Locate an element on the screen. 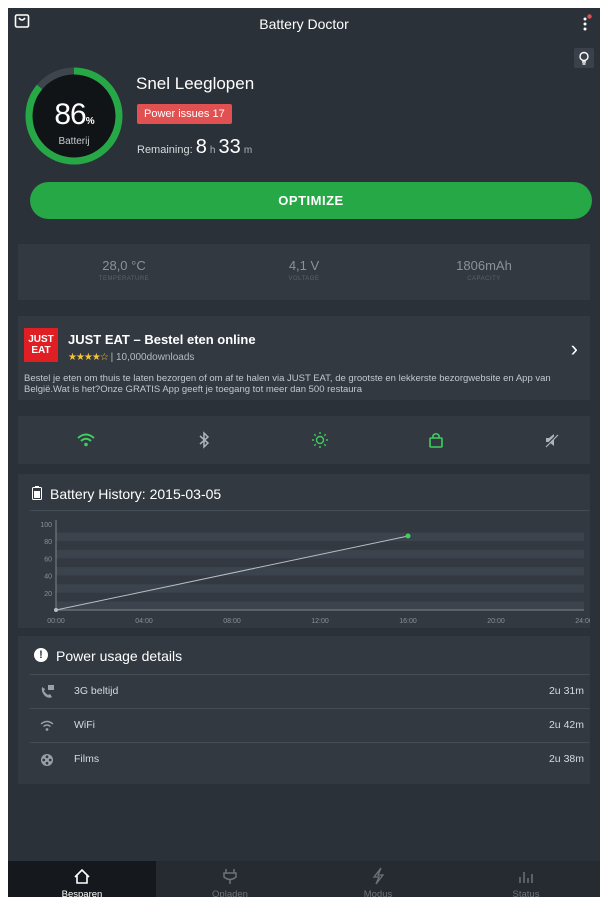 The width and height of the screenshot is (608, 897). overflow-menu-icon is located at coordinates (587, 23).